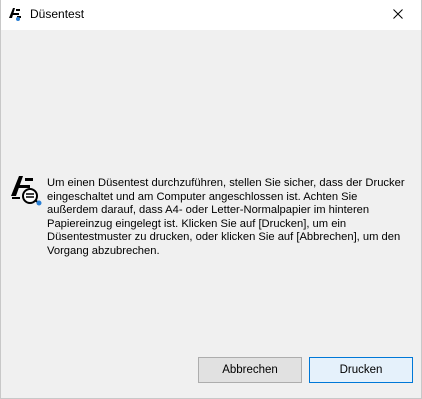 The image size is (422, 399). I want to click on title-bar: Düsentest, so click(211, 15).